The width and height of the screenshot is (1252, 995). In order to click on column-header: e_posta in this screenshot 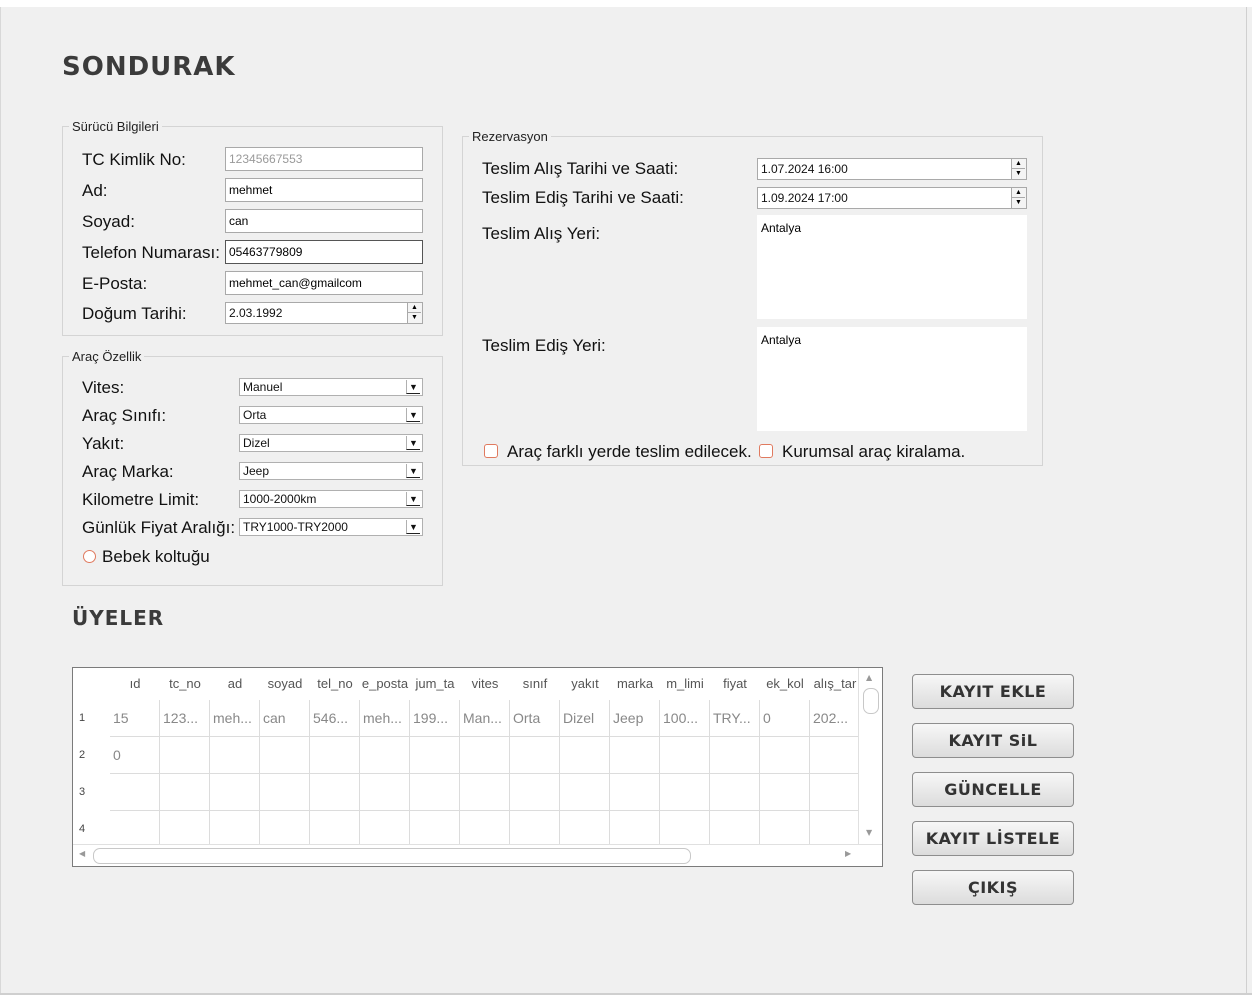, I will do `click(385, 684)`.